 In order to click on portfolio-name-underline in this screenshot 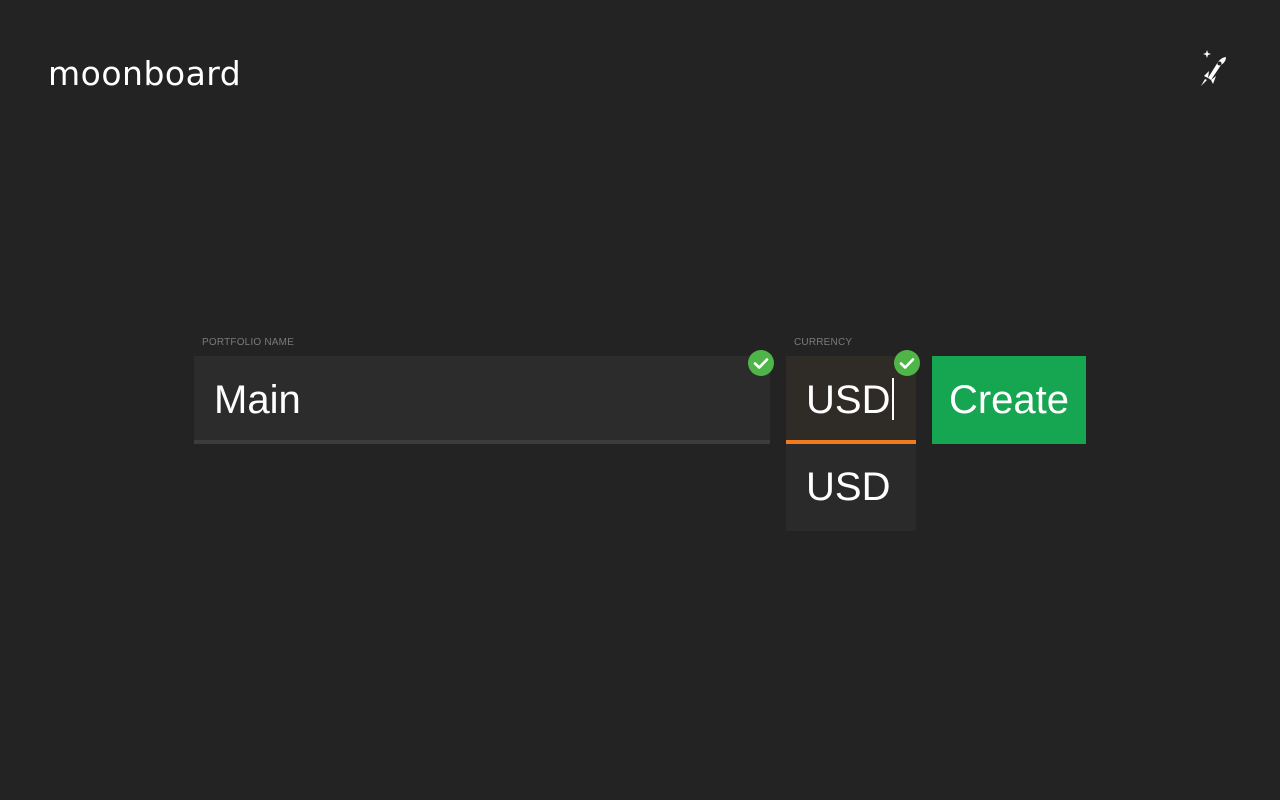, I will do `click(482, 442)`.